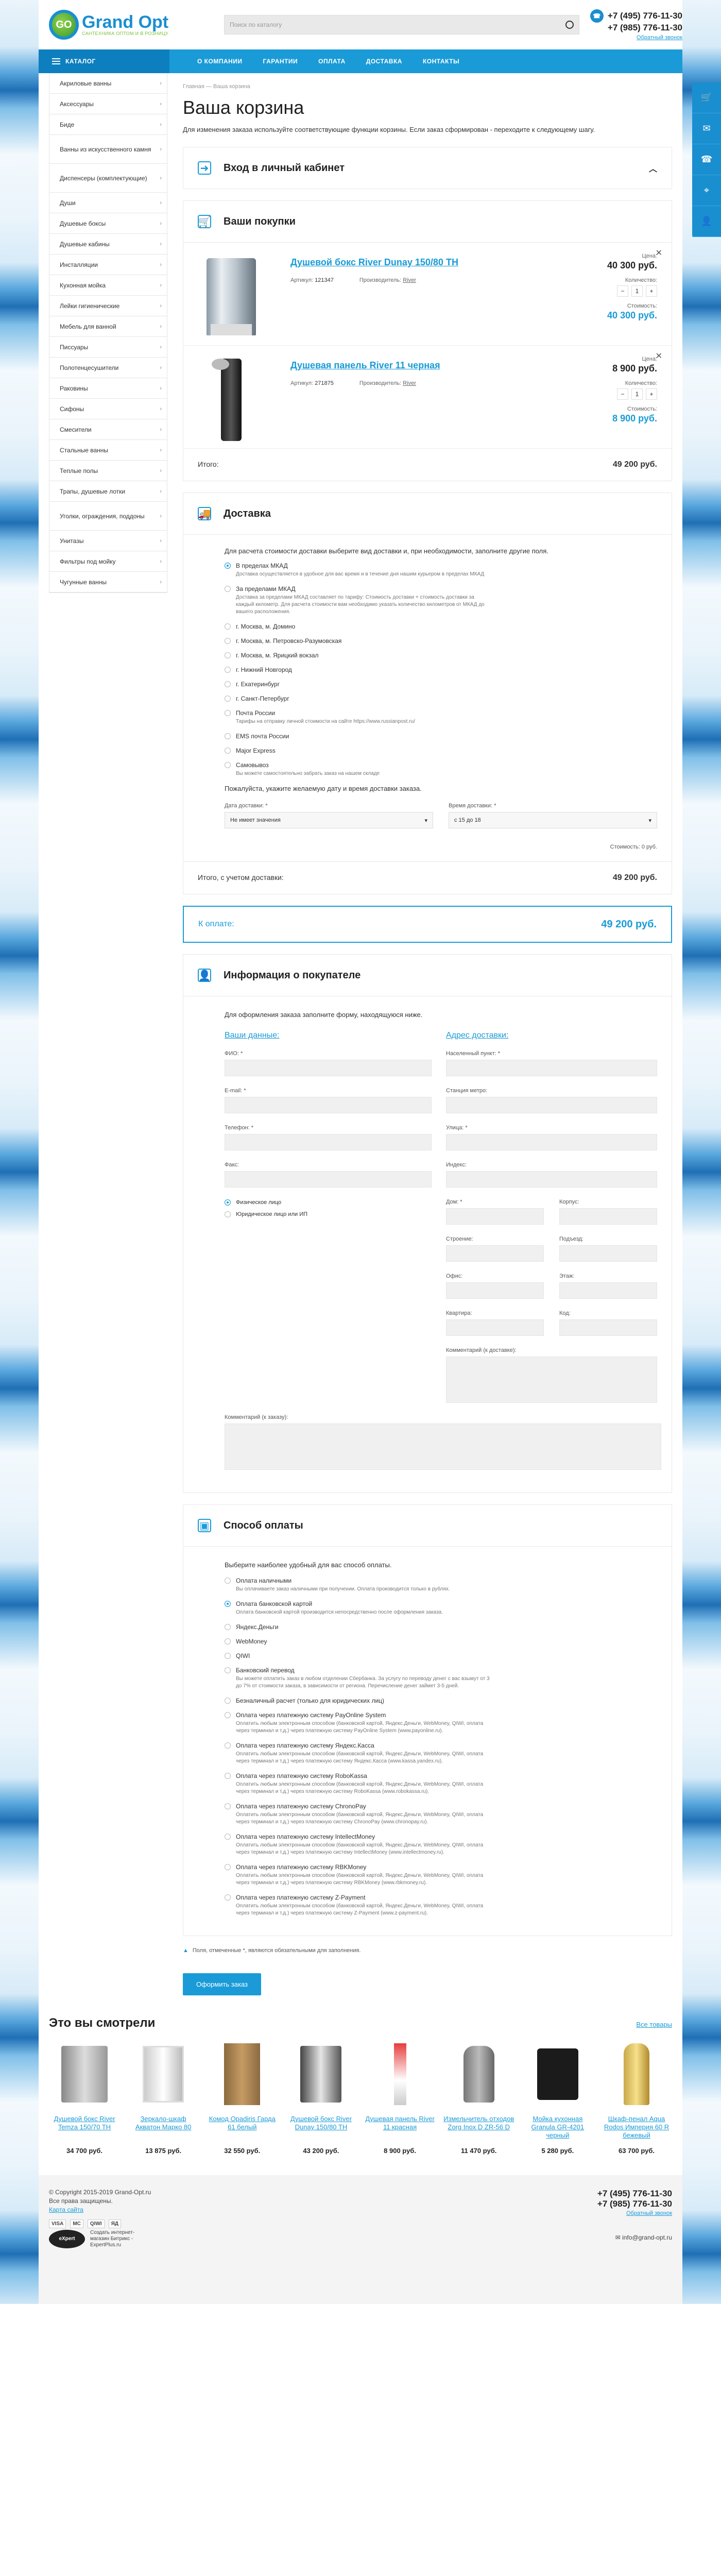 This screenshot has width=721, height=2576. I want to click on footer-callback-link: Обратный звонок, so click(649, 2213).